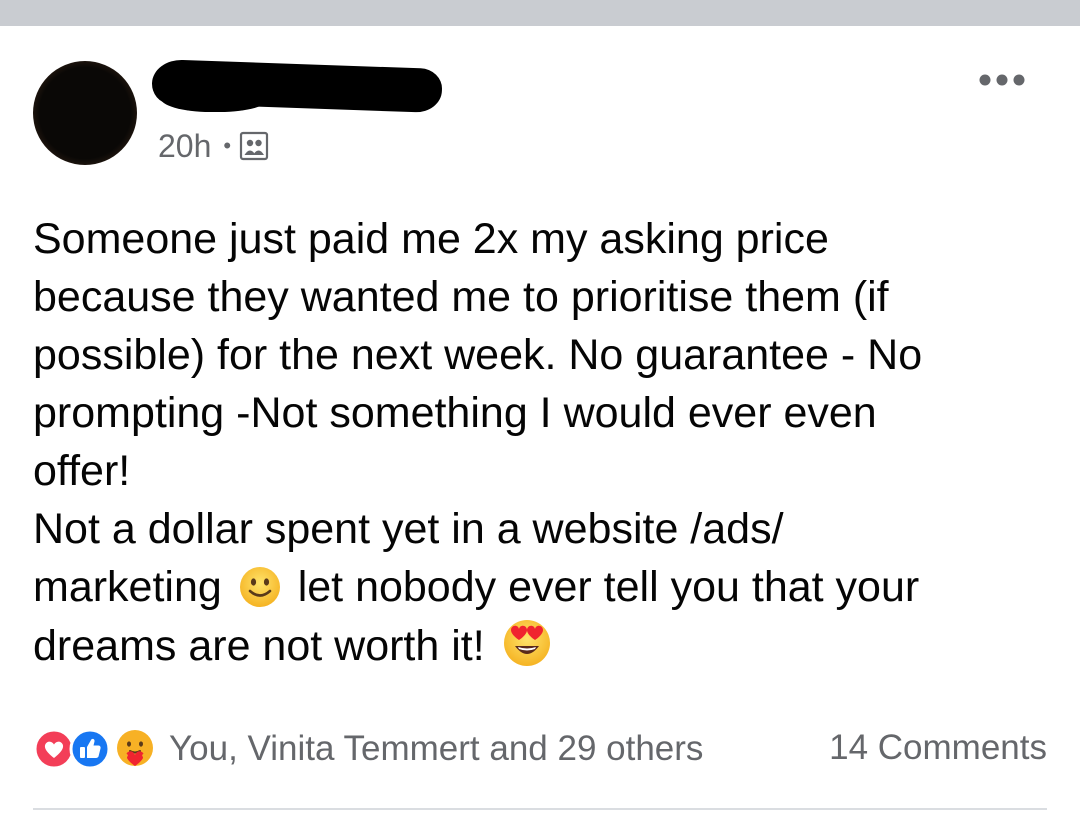  What do you see at coordinates (82, 471) in the screenshot?
I see `post-text-line: offer!` at bounding box center [82, 471].